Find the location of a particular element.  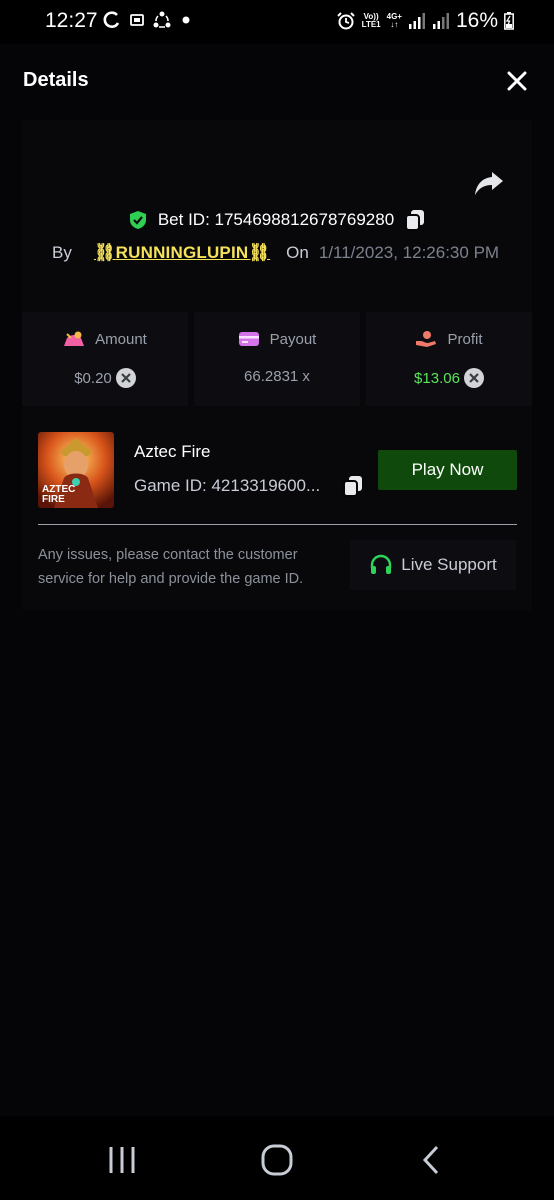

recent-apps-button is located at coordinates (122, 1160).